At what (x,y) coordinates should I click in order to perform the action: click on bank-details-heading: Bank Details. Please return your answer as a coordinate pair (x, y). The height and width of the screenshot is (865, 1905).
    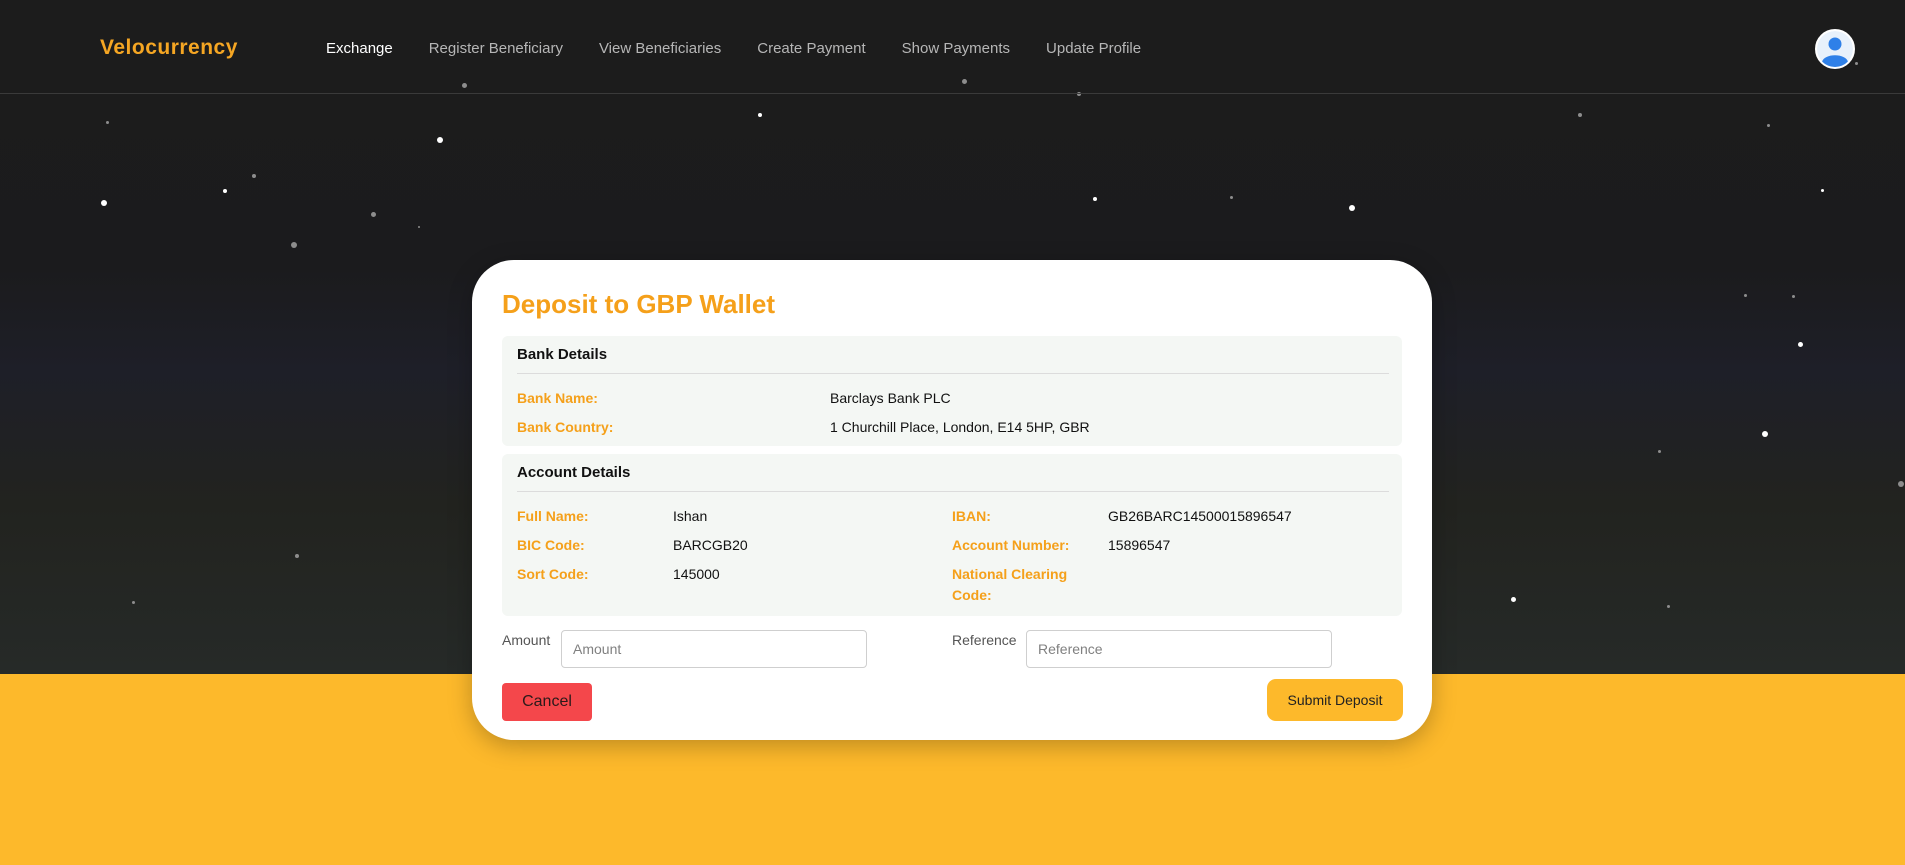
    Looking at the image, I should click on (953, 360).